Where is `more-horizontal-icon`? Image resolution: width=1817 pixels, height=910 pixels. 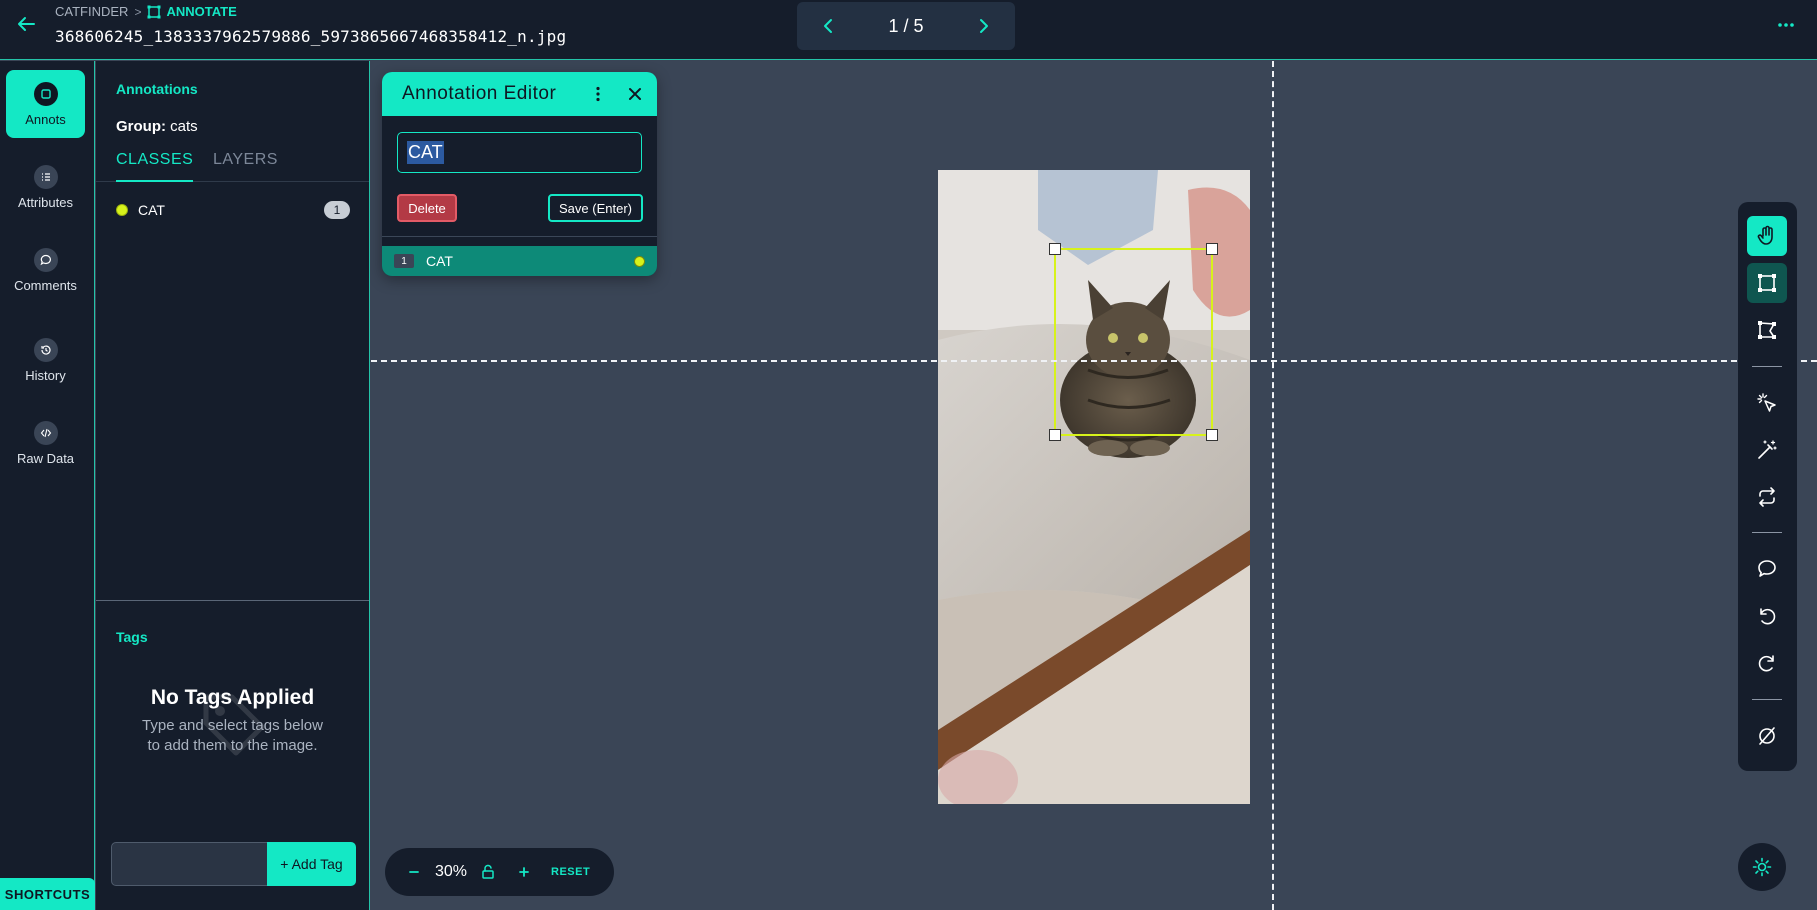 more-horizontal-icon is located at coordinates (1786, 25).